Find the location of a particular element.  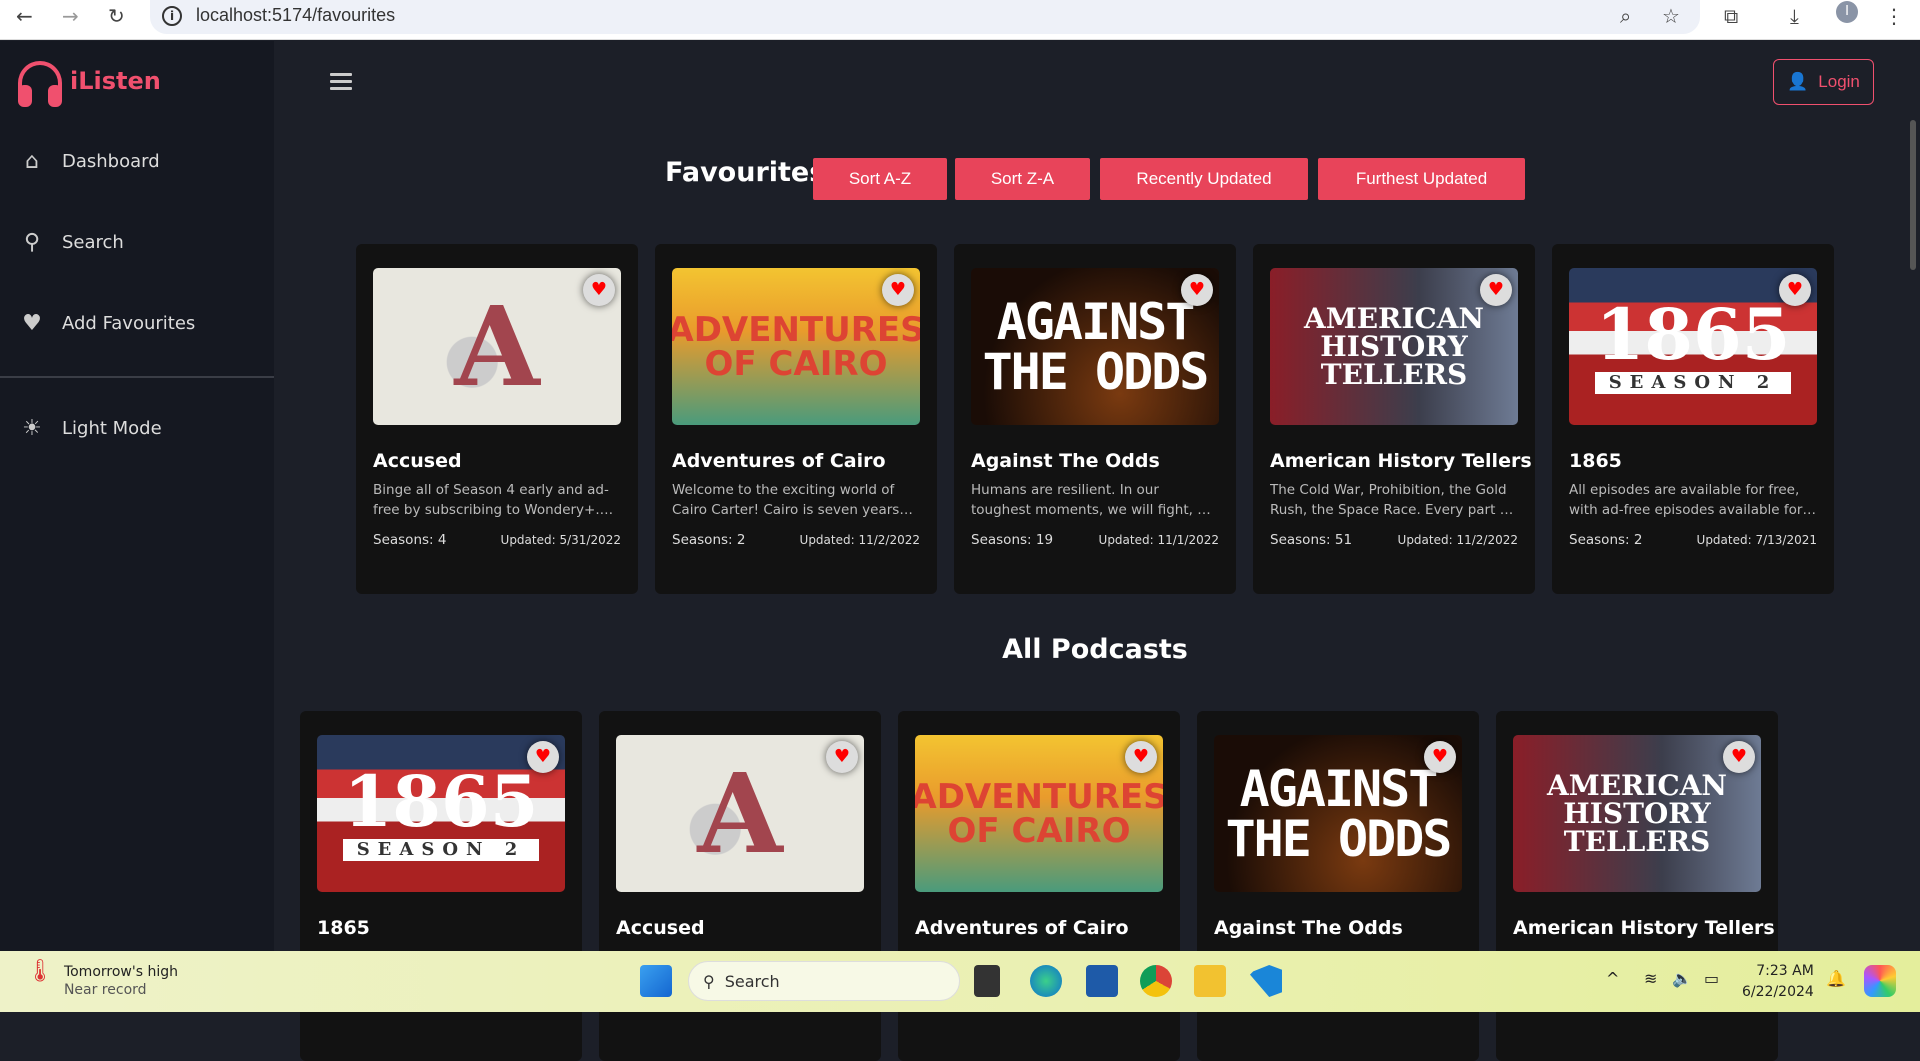

login-button: 👤 Login is located at coordinates (1823, 82).